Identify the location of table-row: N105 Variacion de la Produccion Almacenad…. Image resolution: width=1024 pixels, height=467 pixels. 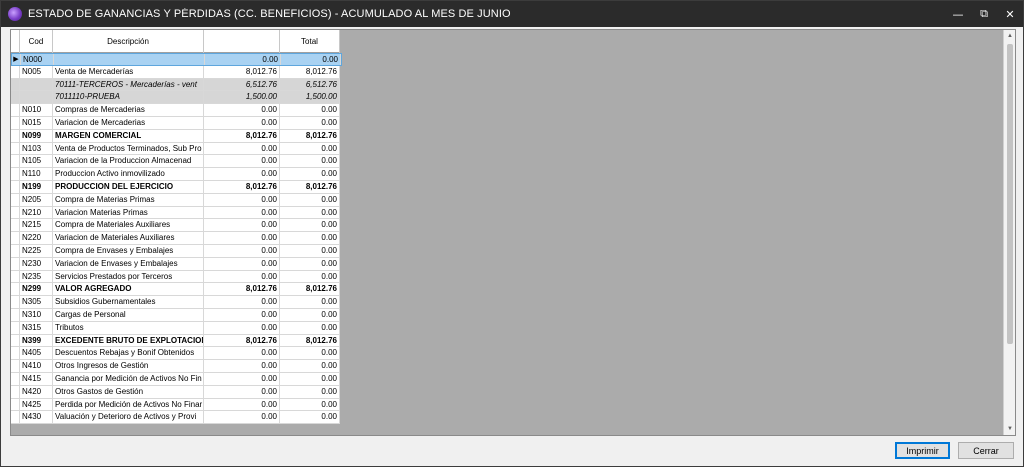
(175, 162).